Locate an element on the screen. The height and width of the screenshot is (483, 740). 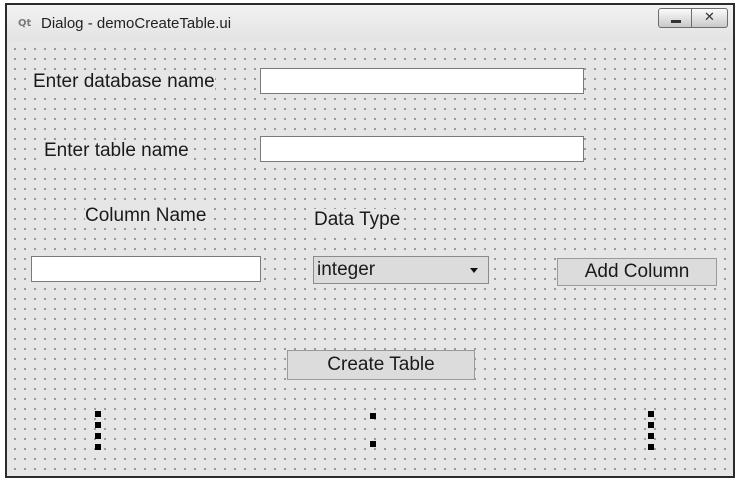
table-name-label: Enter table name is located at coordinates (116, 151).